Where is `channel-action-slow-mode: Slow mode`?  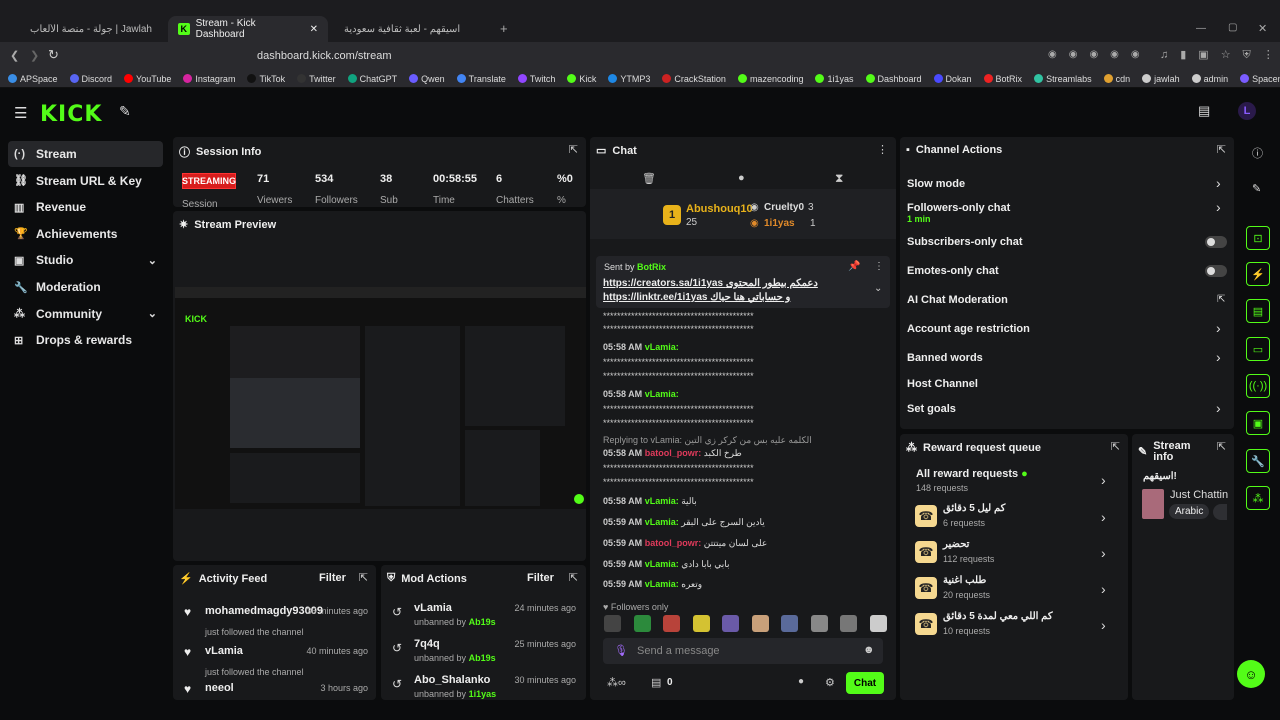 channel-action-slow-mode: Slow mode is located at coordinates (936, 184).